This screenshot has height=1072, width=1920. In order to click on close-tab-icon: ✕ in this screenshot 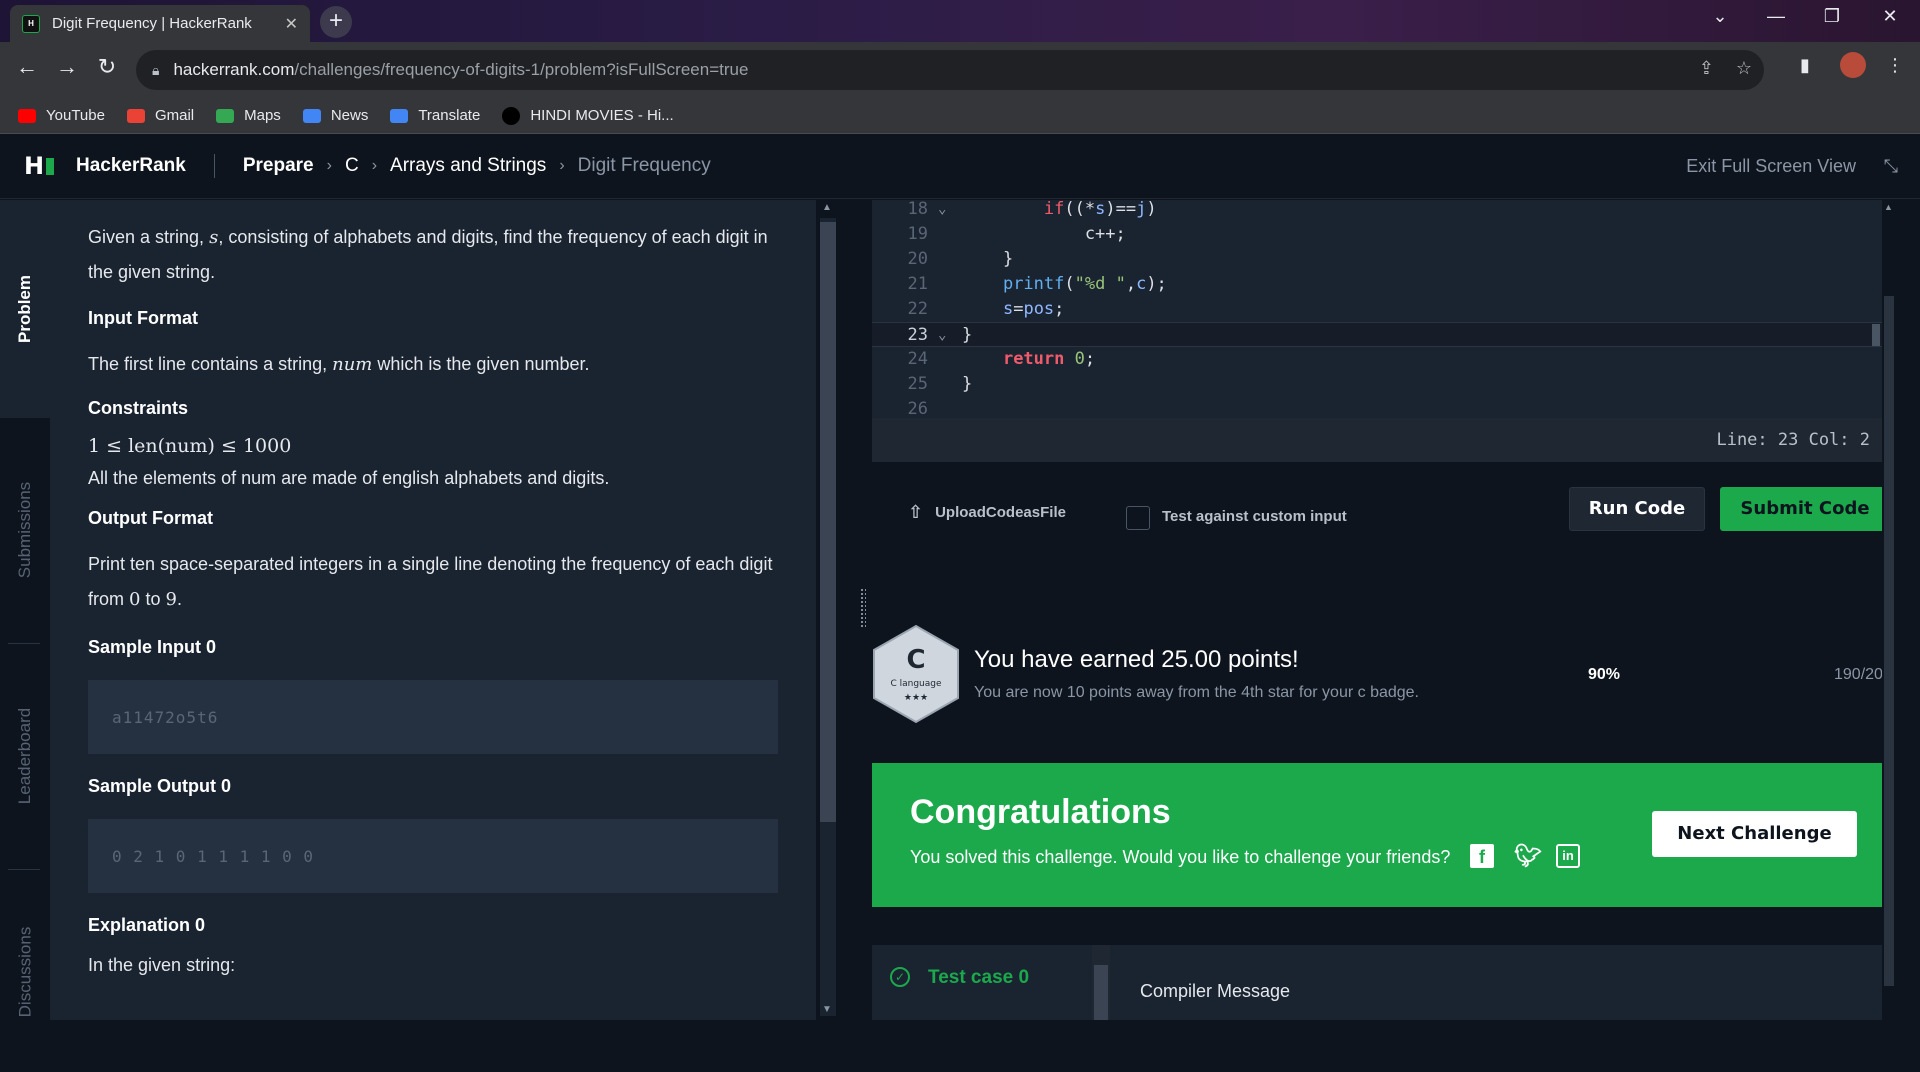, I will do `click(291, 24)`.